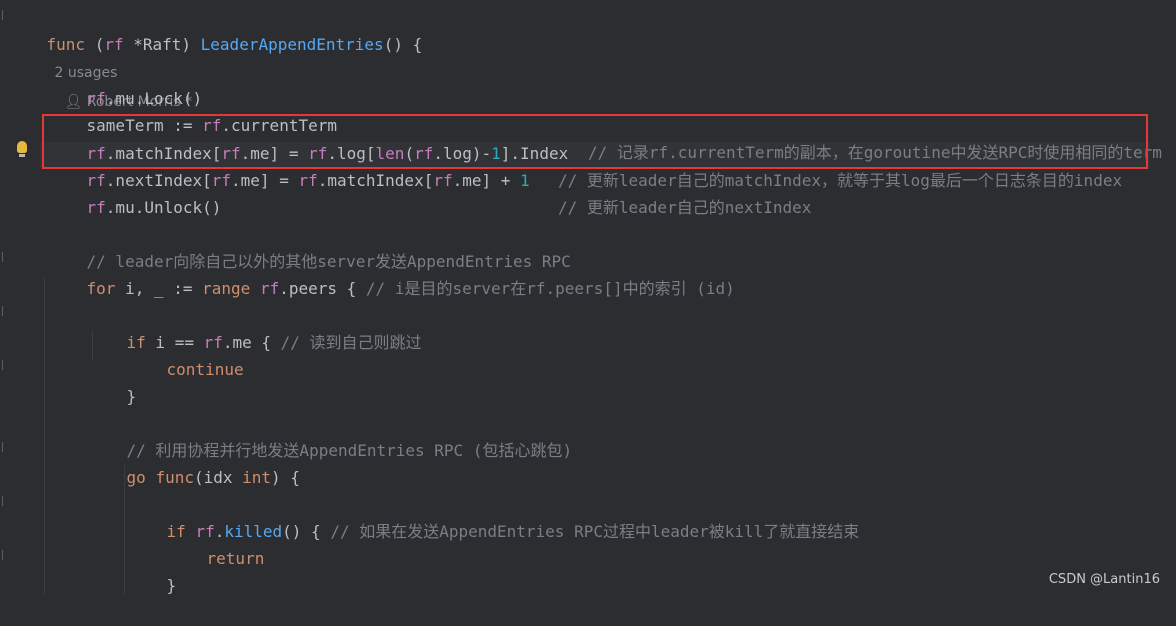  I want to click on keyword: go, so click(136, 477).